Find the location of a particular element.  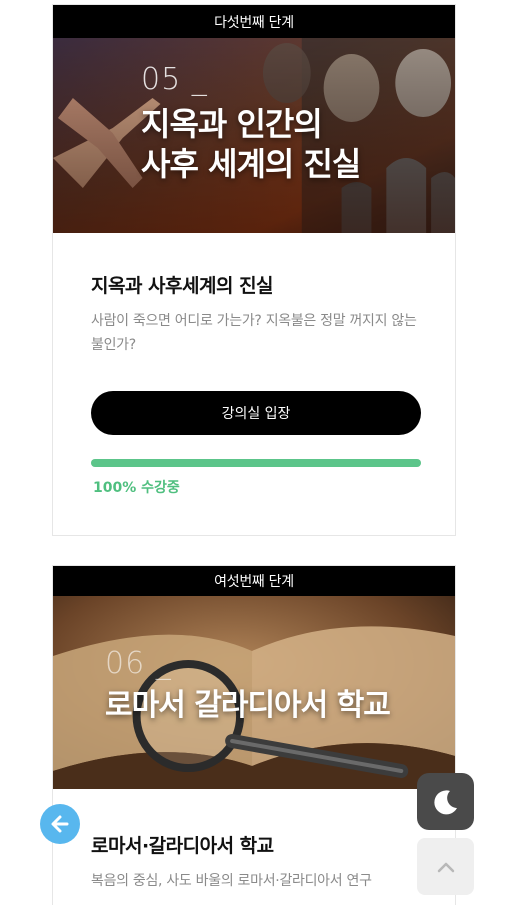

progress-bar-fill is located at coordinates (256, 463).